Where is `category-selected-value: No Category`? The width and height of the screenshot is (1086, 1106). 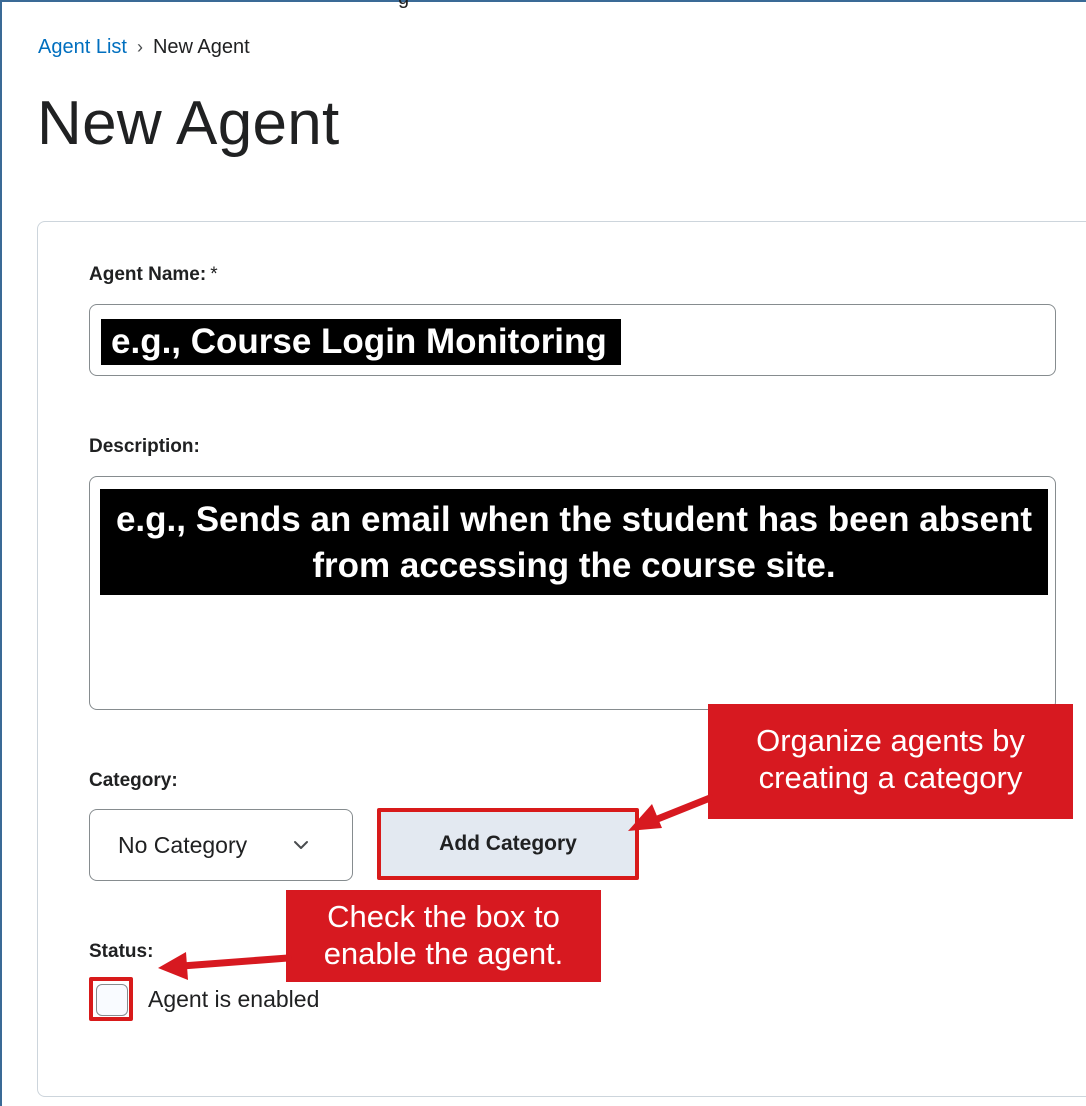 category-selected-value: No Category is located at coordinates (183, 844).